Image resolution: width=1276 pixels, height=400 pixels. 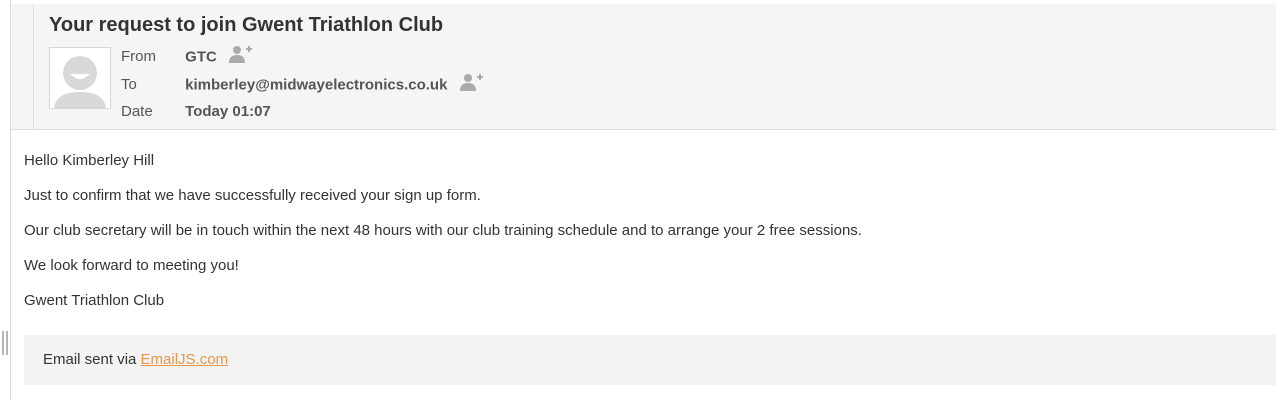 I want to click on date-row: Date Today 01:07, so click(x=196, y=112).